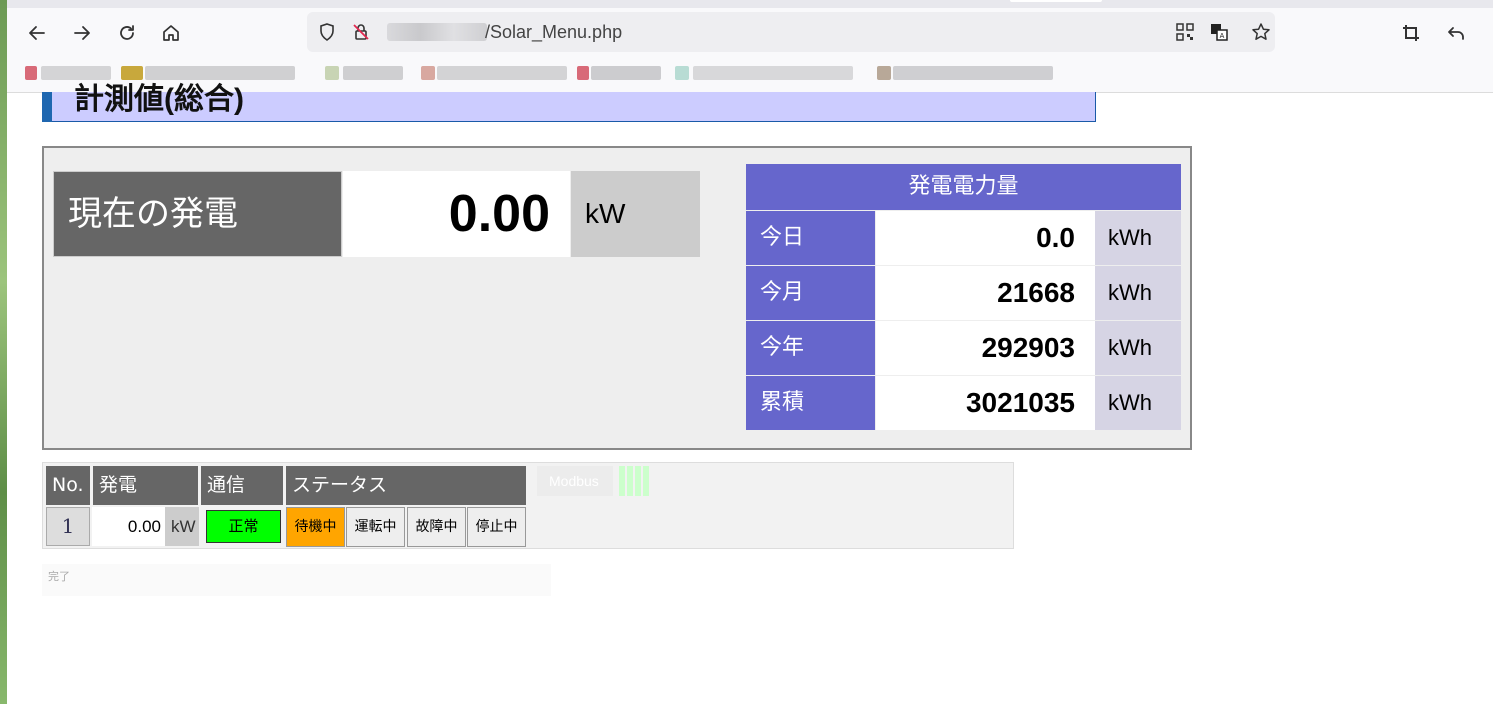 The image size is (1493, 704). I want to click on column-header-comm: 通信, so click(242, 485).